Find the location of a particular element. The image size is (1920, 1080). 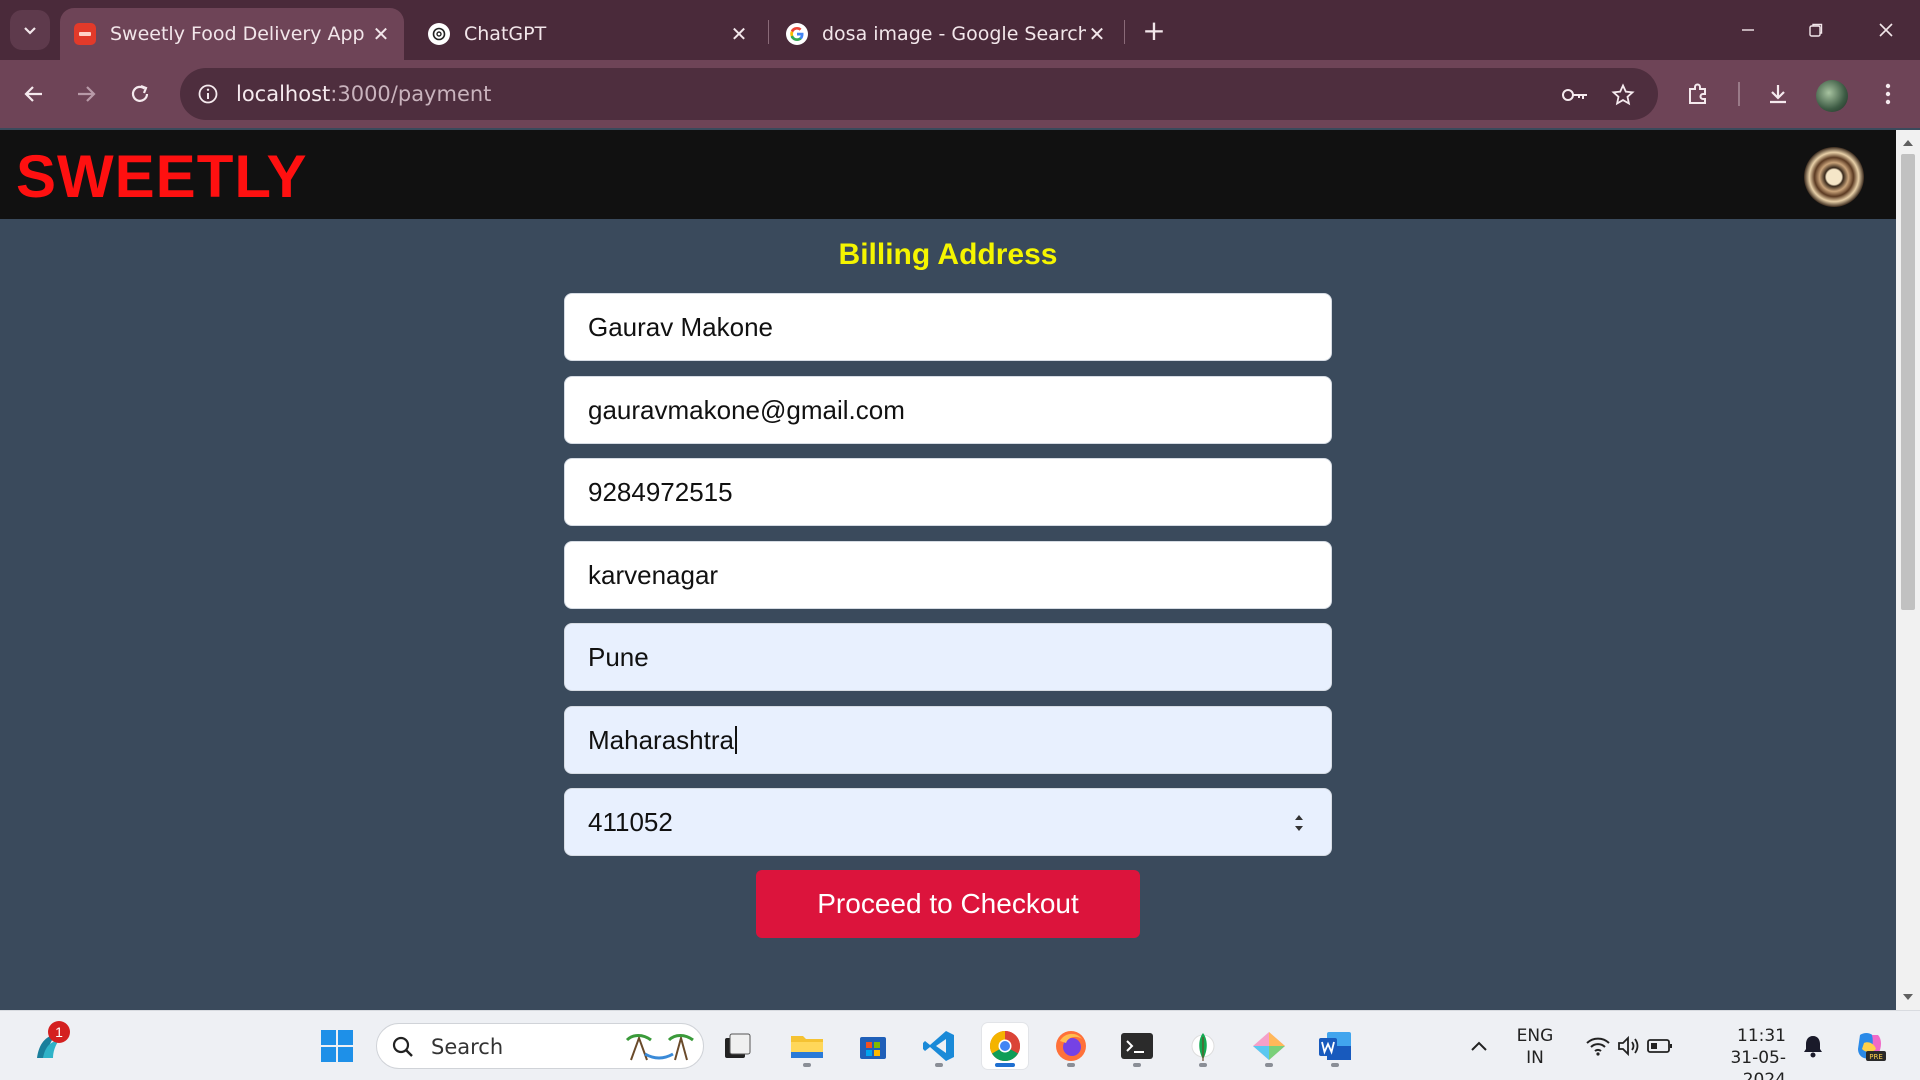

volume-icon is located at coordinates (1628, 1046).